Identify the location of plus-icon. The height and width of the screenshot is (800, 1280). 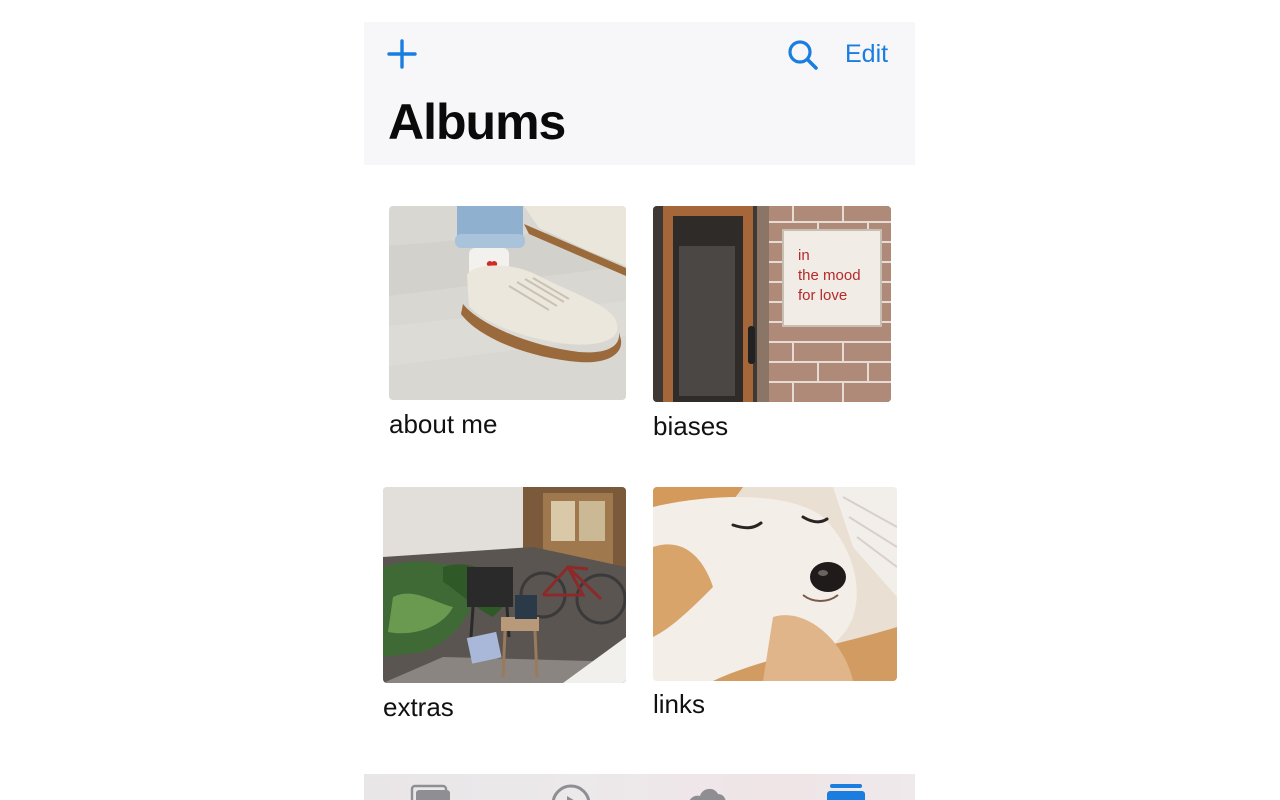
(402, 54).